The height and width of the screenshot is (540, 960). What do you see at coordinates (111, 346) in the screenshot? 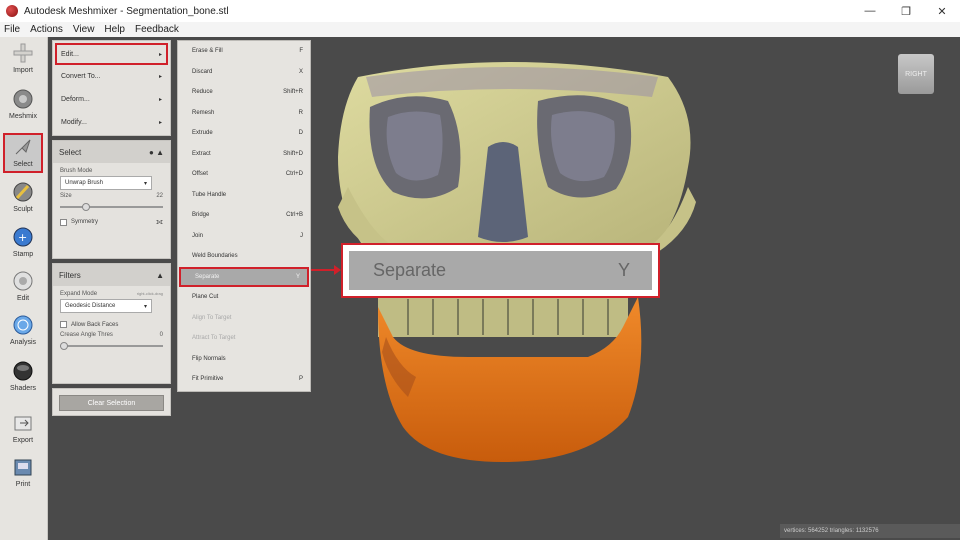
I see `crease-angle-slider` at bounding box center [111, 346].